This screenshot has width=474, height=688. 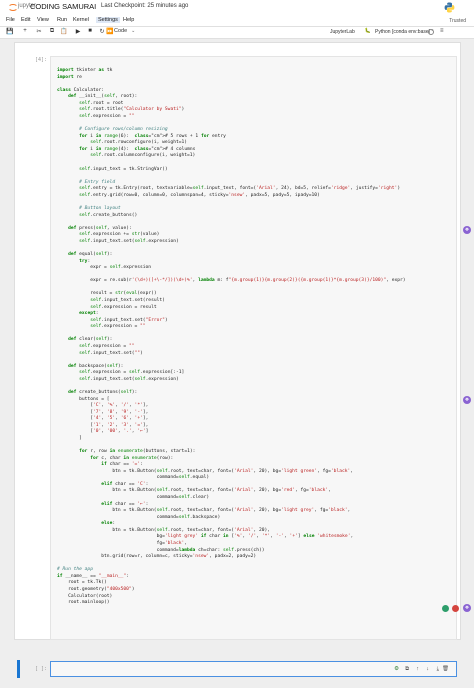 What do you see at coordinates (445, 669) in the screenshot?
I see `delete-icon: 🗑` at bounding box center [445, 669].